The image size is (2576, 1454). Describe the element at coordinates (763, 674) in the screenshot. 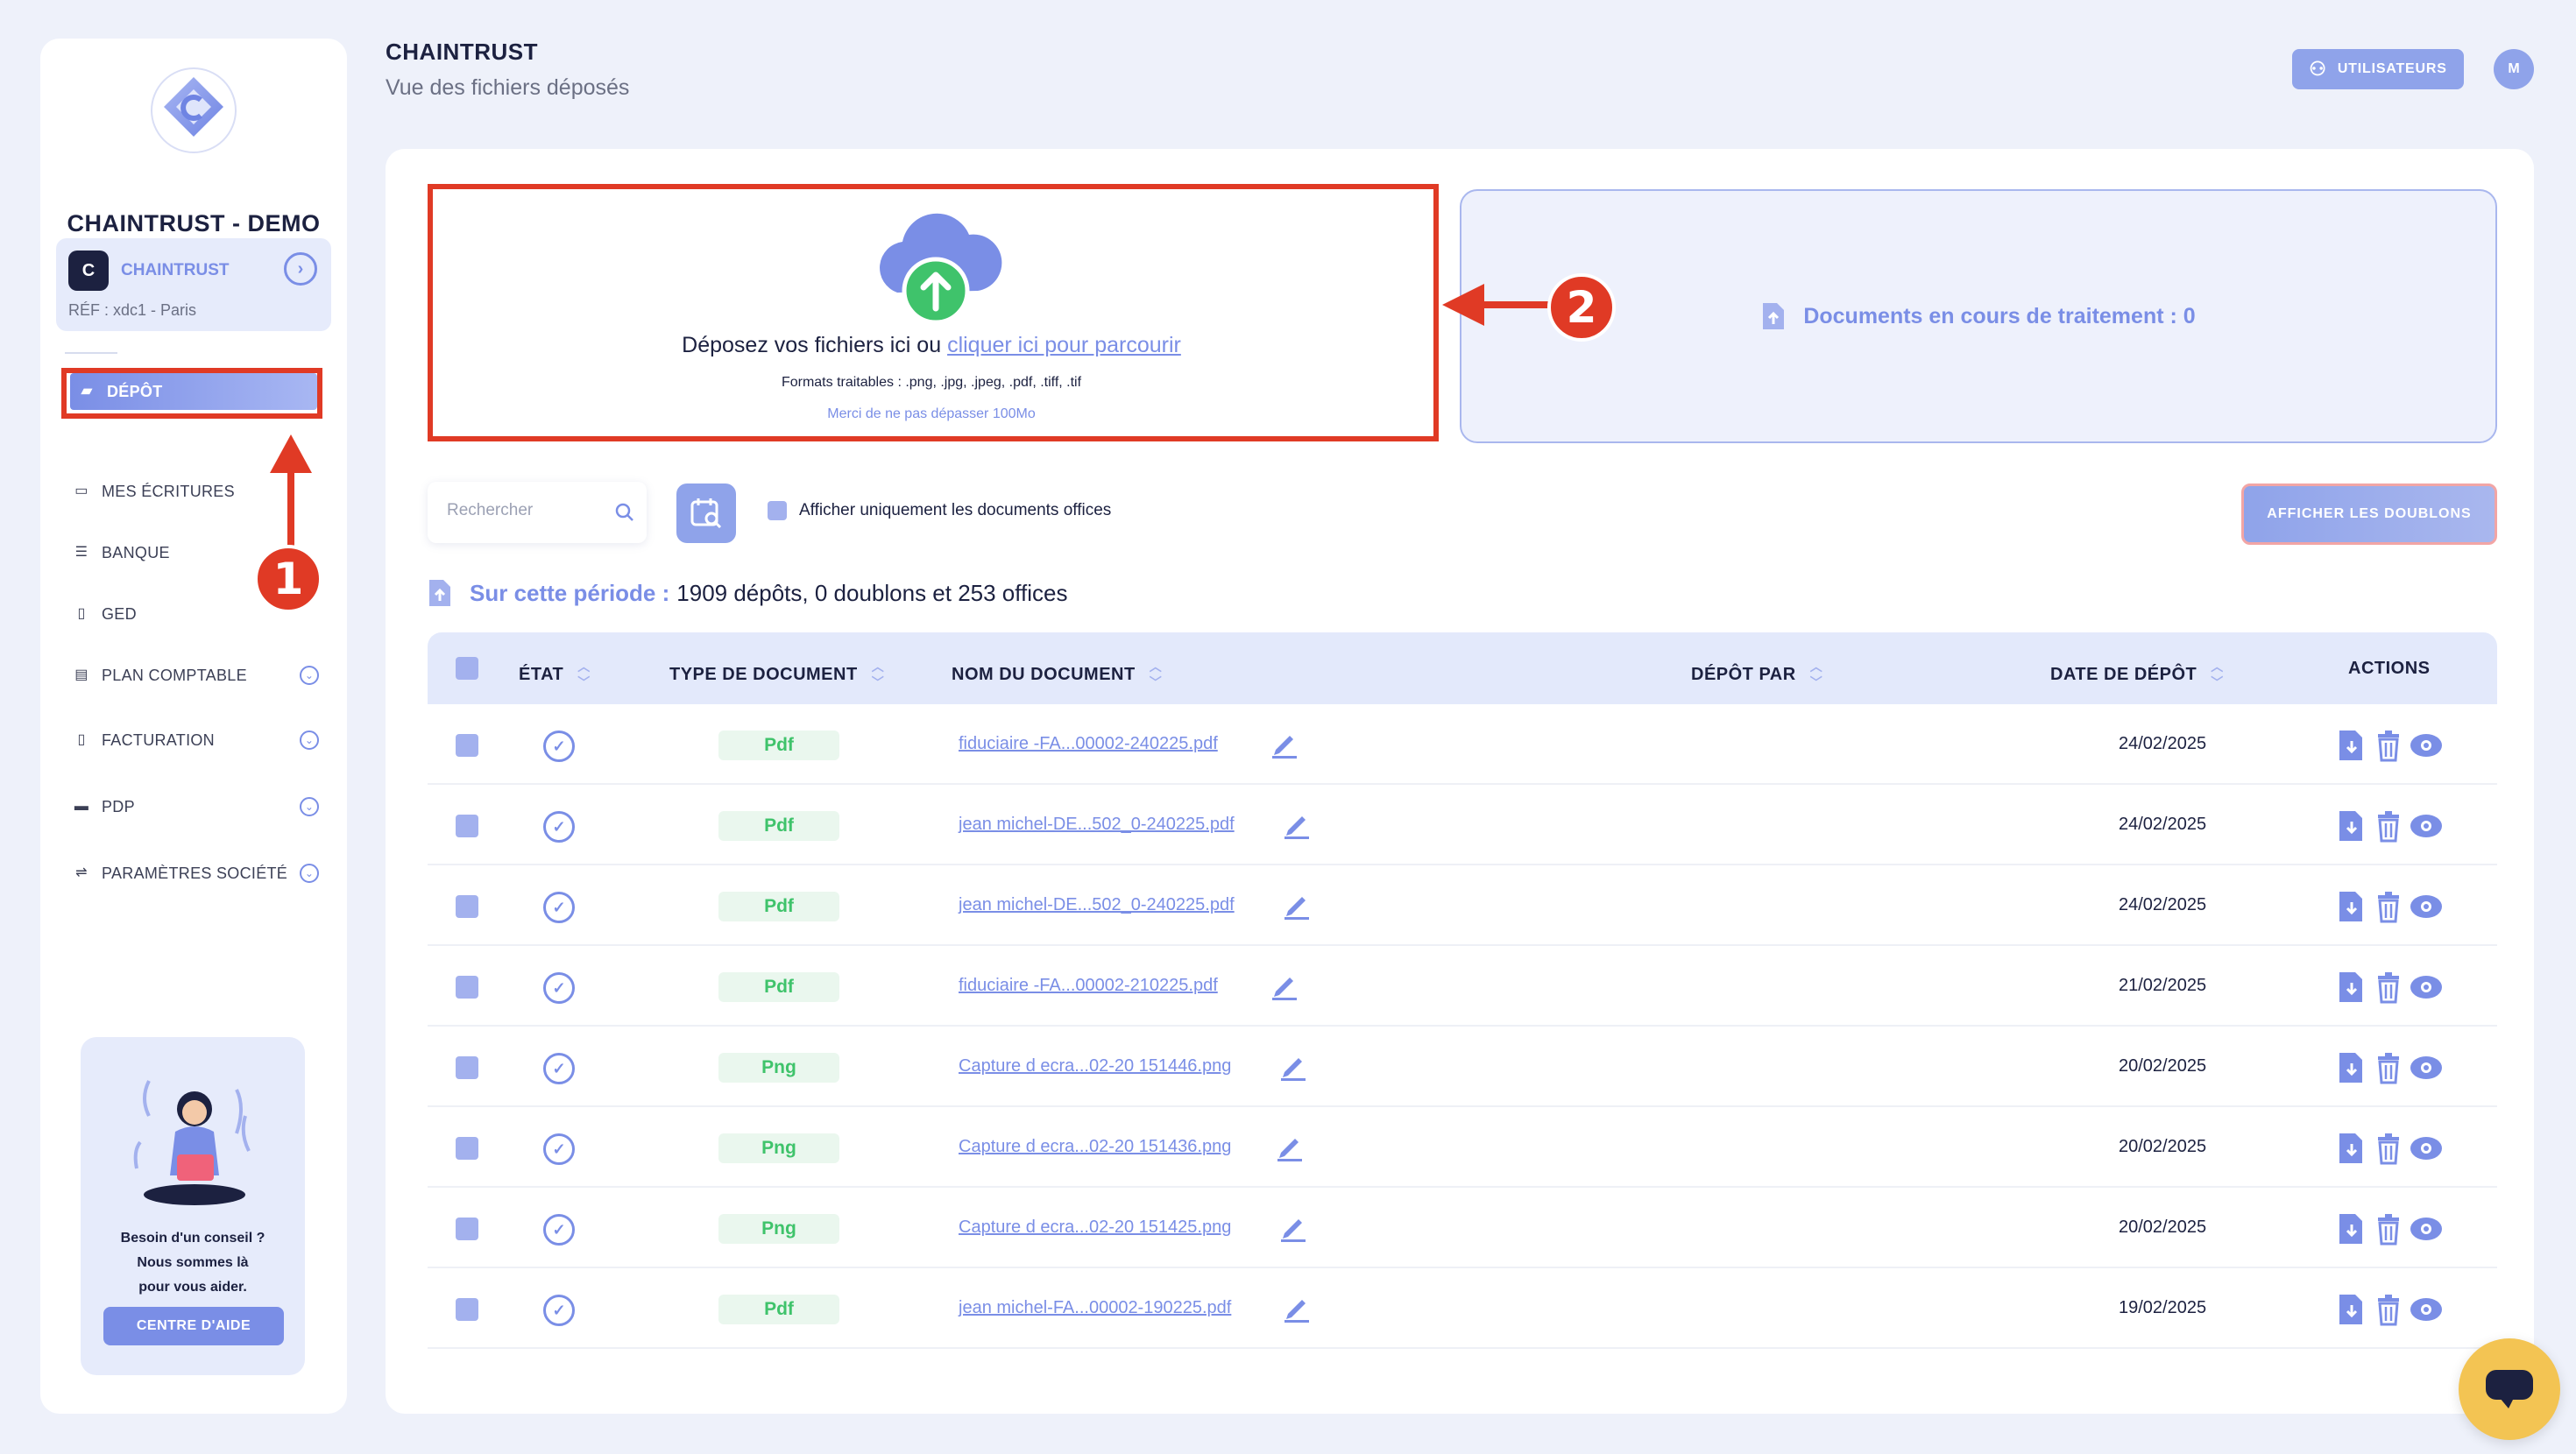

I see `column-label: TYPE DE DOCUMENT` at that location.